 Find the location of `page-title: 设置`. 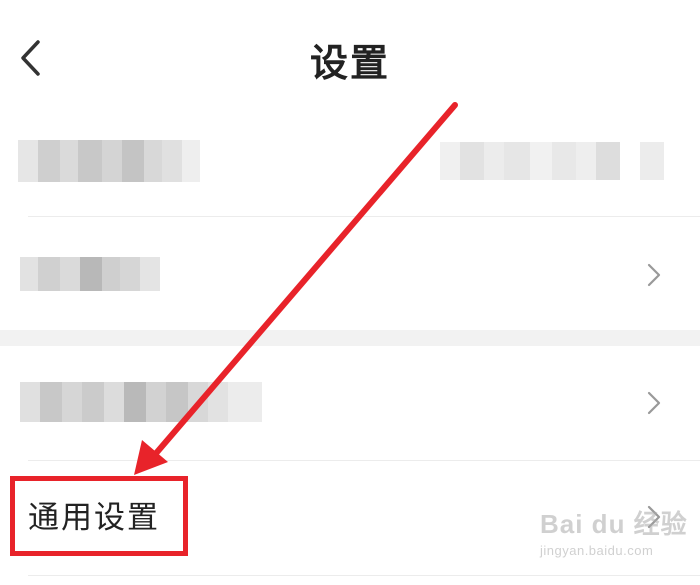

page-title: 设置 is located at coordinates (349, 63).